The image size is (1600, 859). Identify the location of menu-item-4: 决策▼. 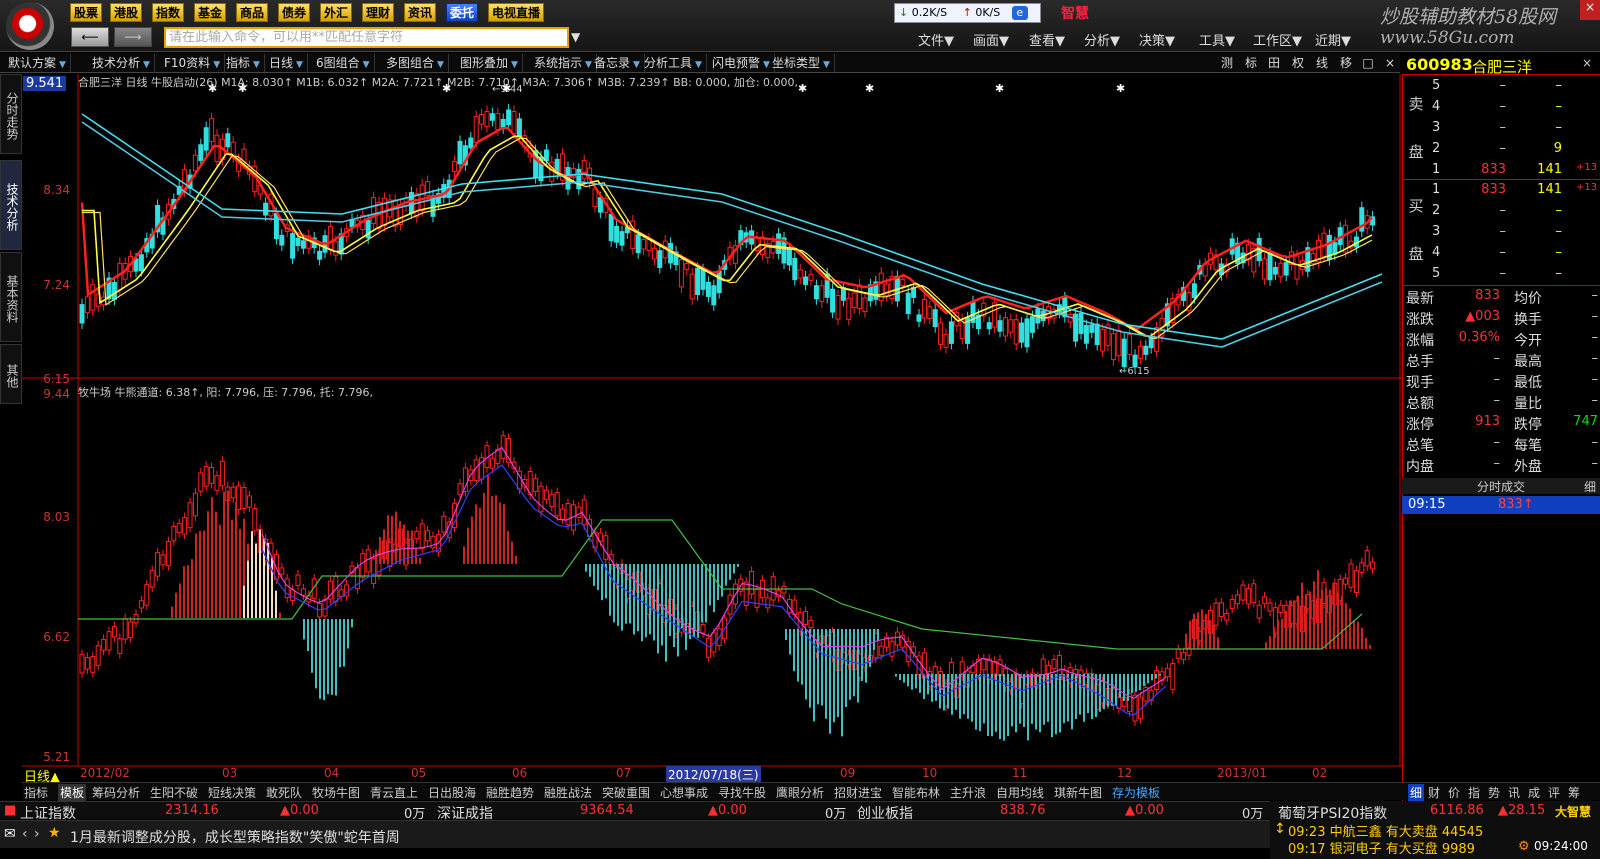
(1157, 39).